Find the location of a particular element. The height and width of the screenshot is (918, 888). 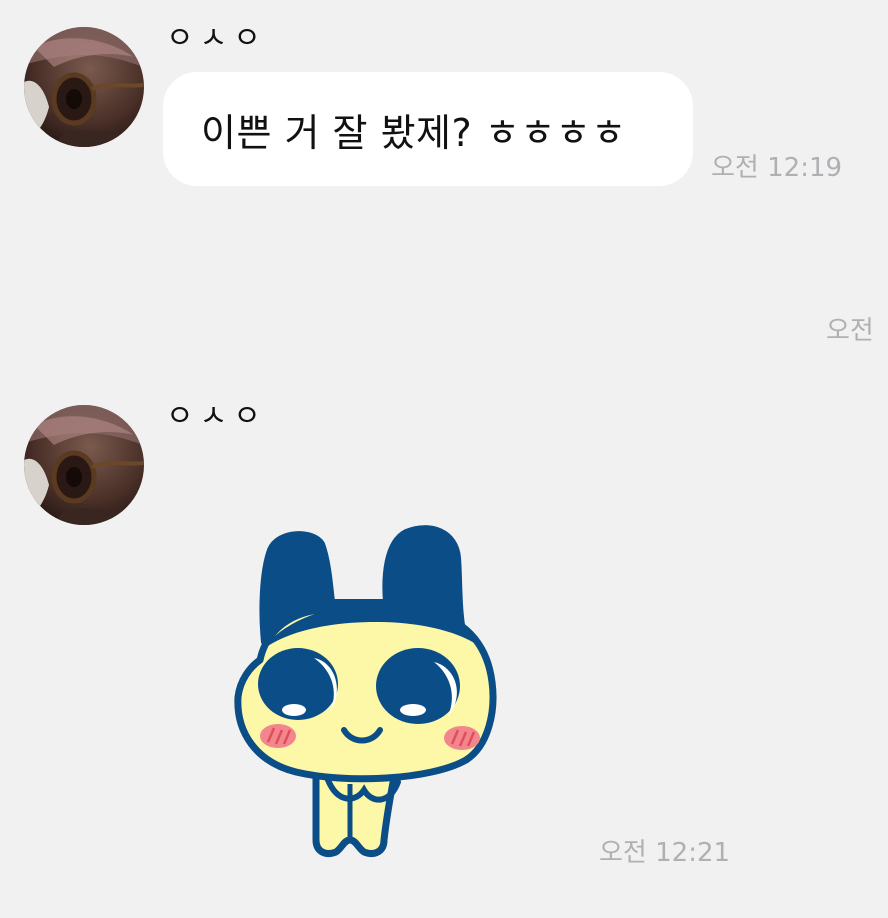

partial-timestamp: 오전 is located at coordinates (850, 331).